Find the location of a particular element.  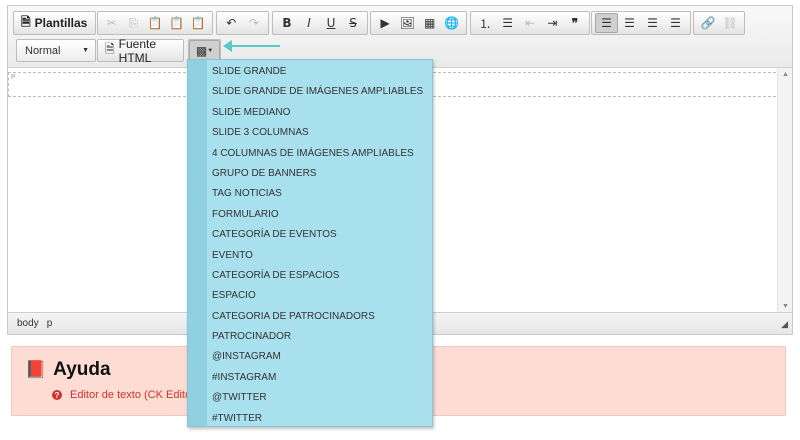

help-title: 📕 Ayuda is located at coordinates (68, 369).